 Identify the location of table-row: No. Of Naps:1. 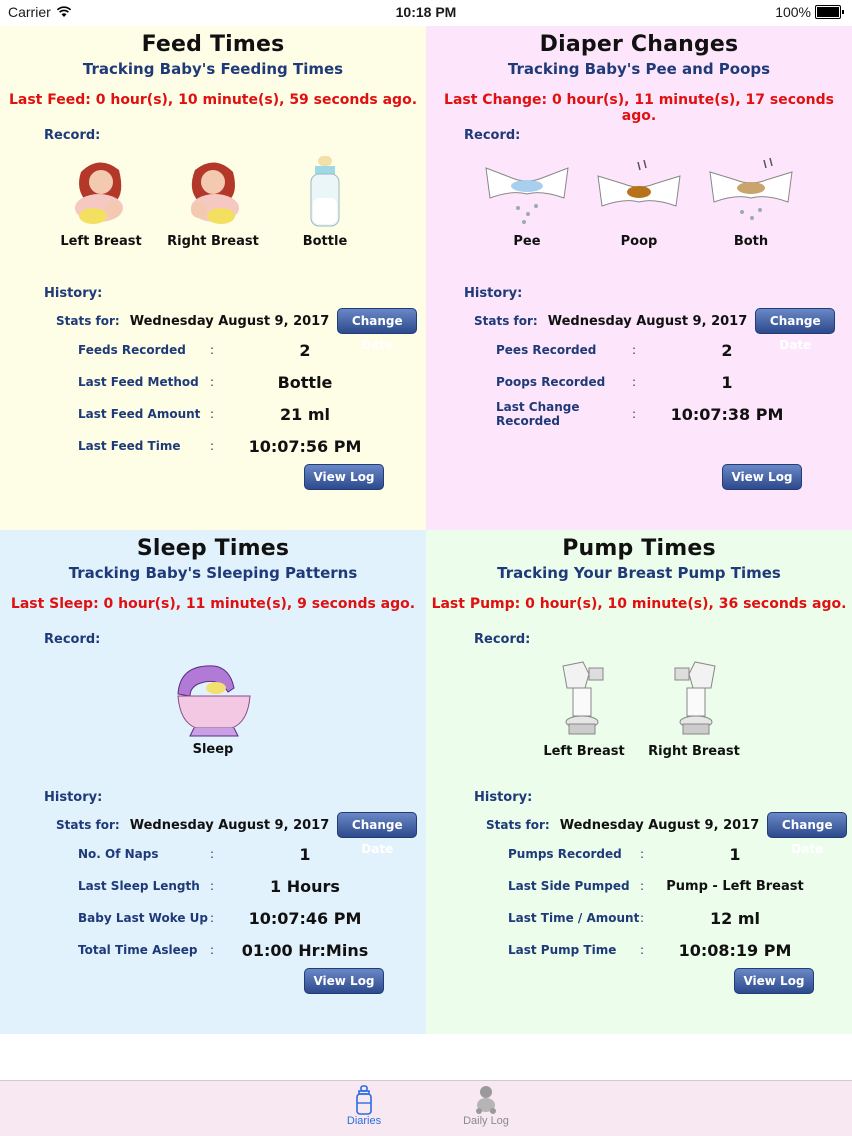
(229, 854).